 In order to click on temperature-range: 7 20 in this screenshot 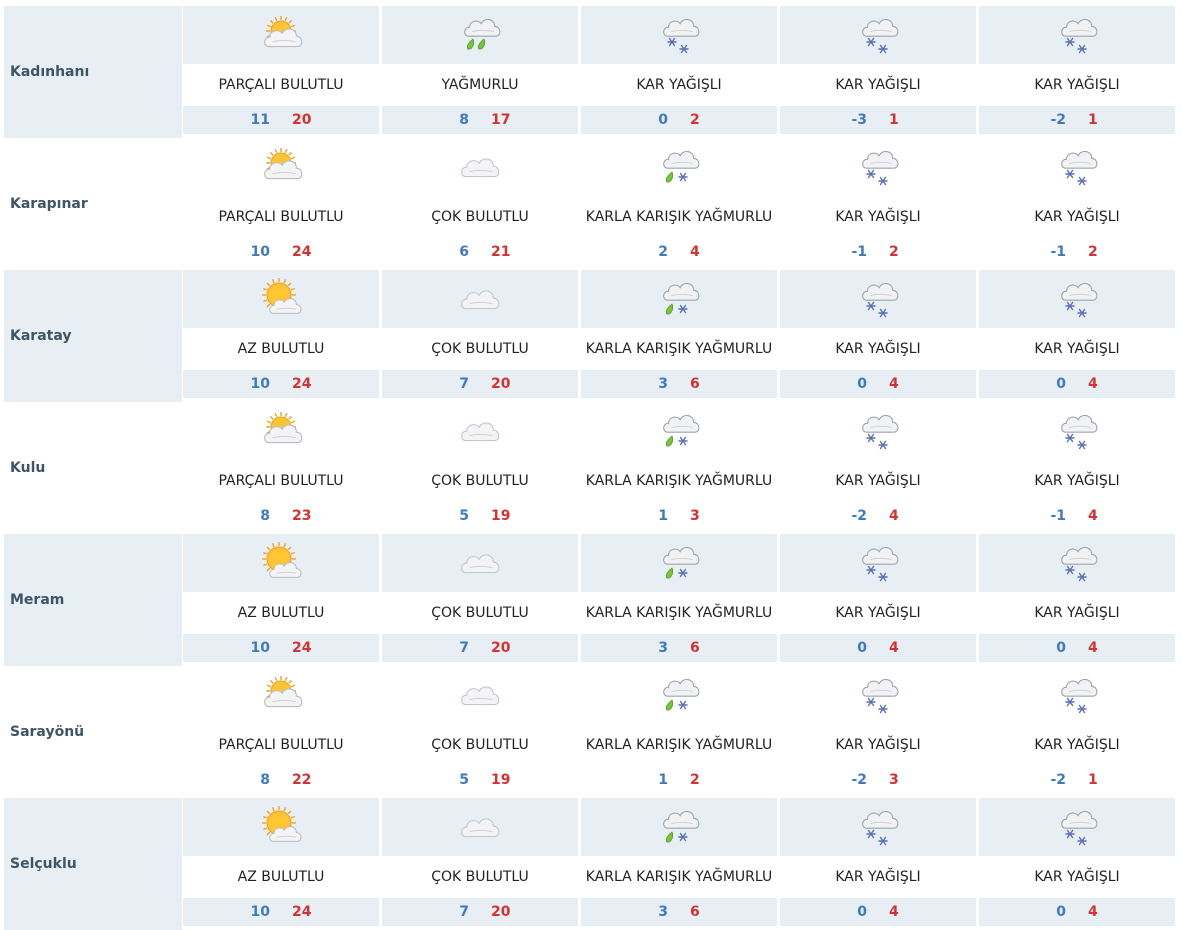, I will do `click(480, 648)`.